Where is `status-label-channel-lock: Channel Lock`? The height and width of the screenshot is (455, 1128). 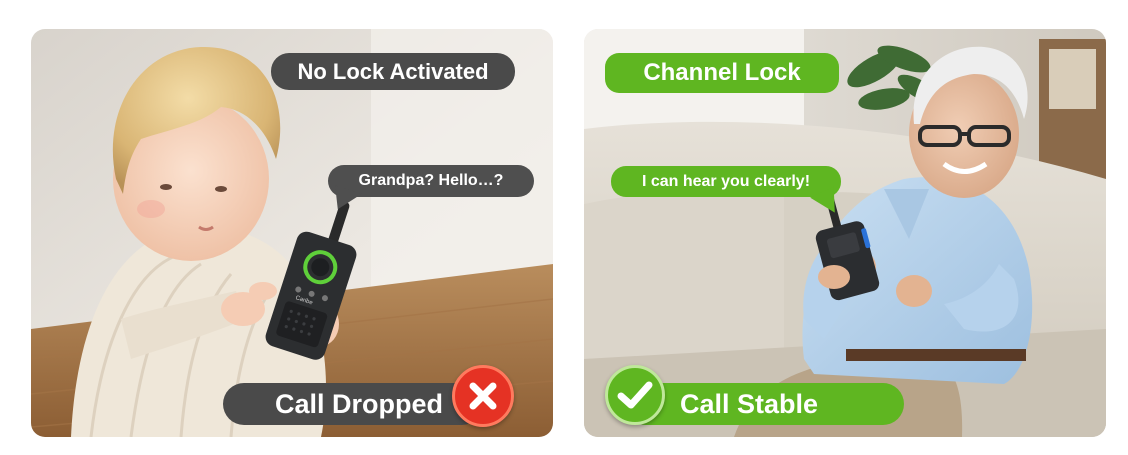 status-label-channel-lock: Channel Lock is located at coordinates (722, 73).